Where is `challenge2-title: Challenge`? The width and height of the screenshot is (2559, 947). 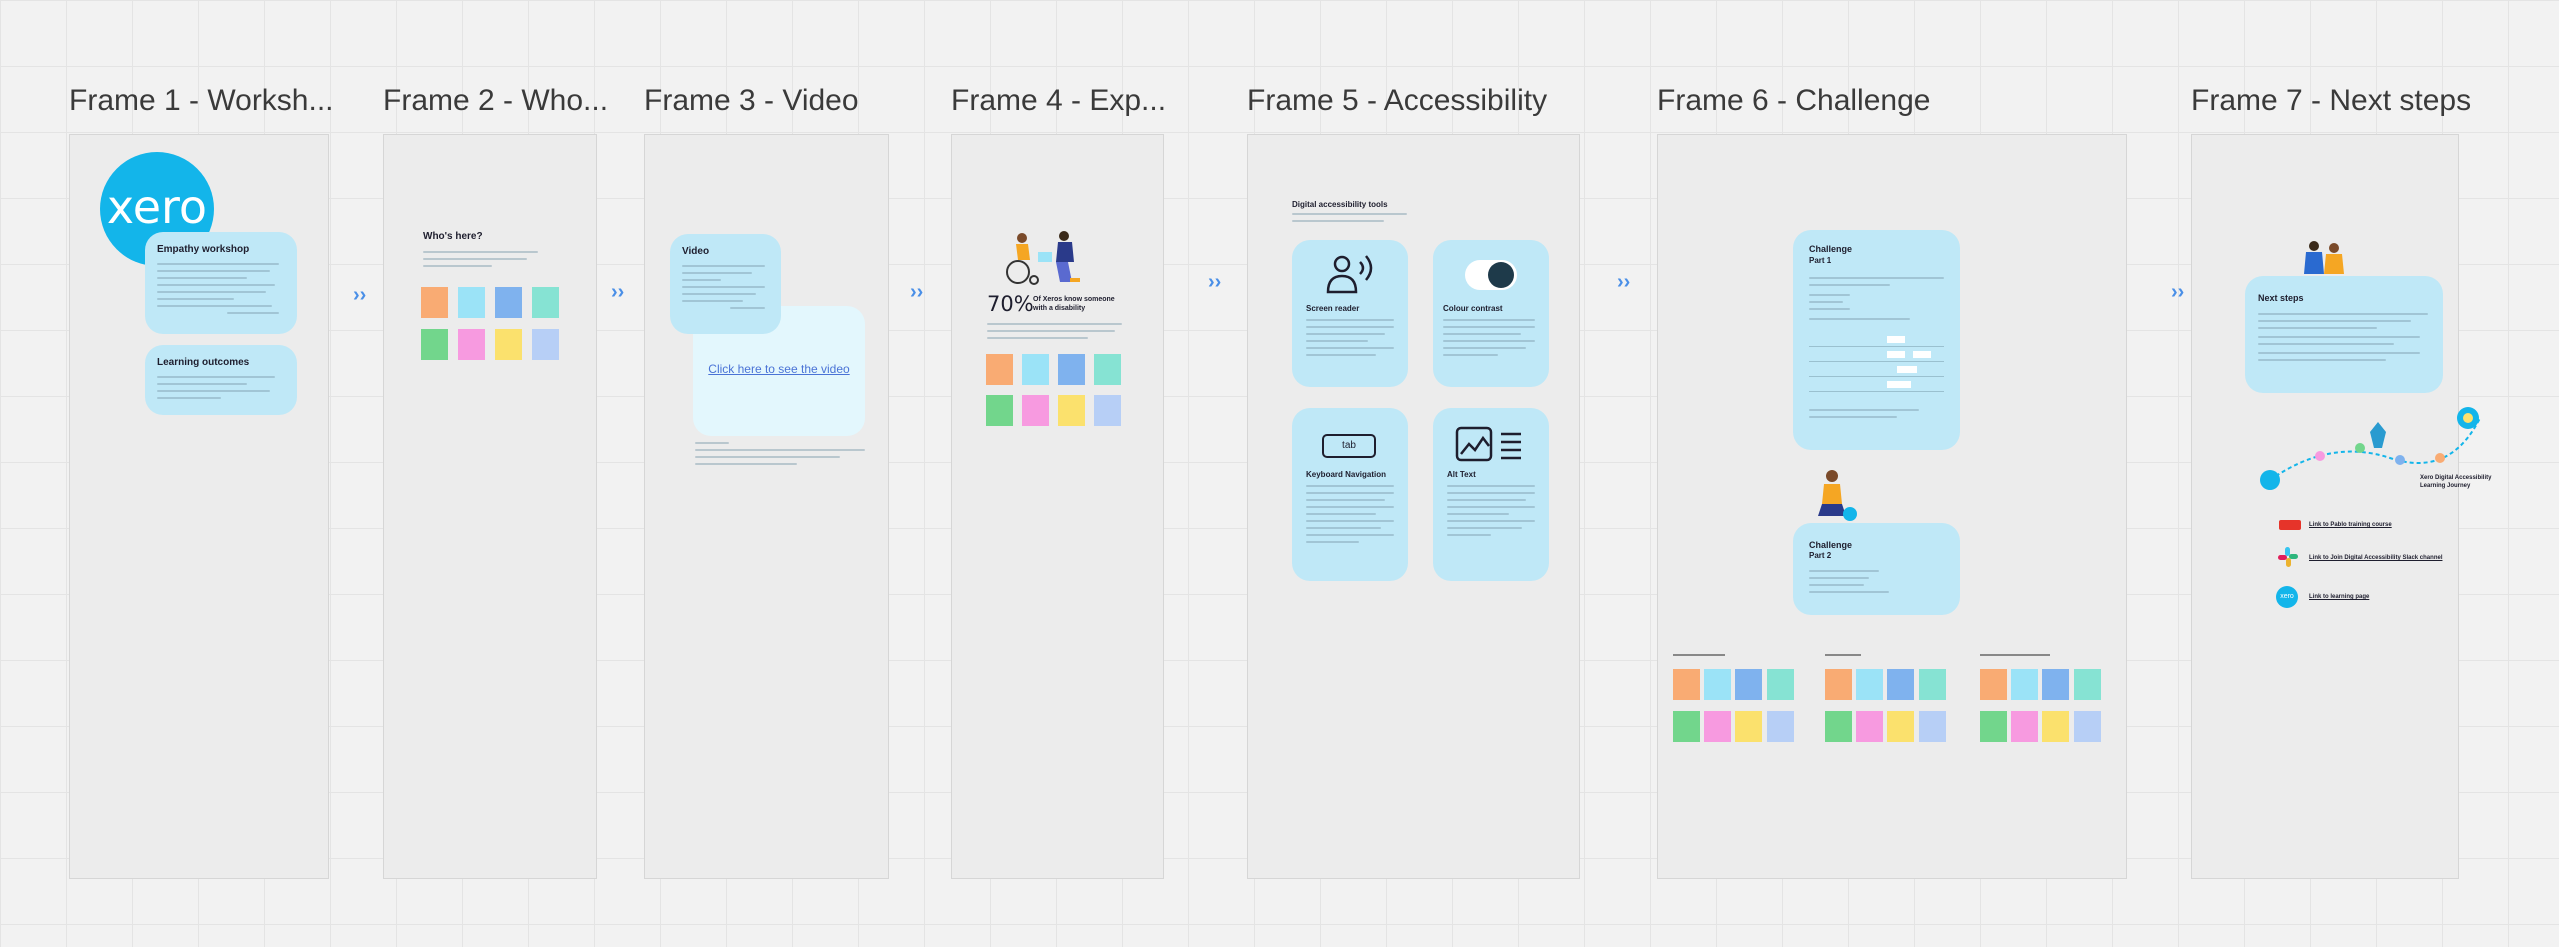 challenge2-title: Challenge is located at coordinates (1831, 545).